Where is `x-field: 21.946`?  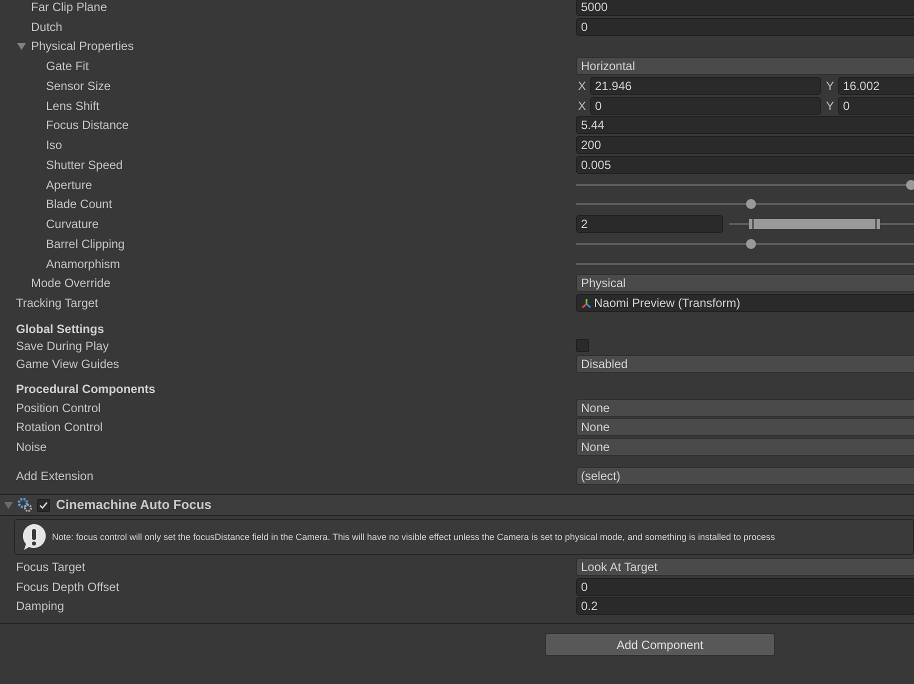 x-field: 21.946 is located at coordinates (705, 85).